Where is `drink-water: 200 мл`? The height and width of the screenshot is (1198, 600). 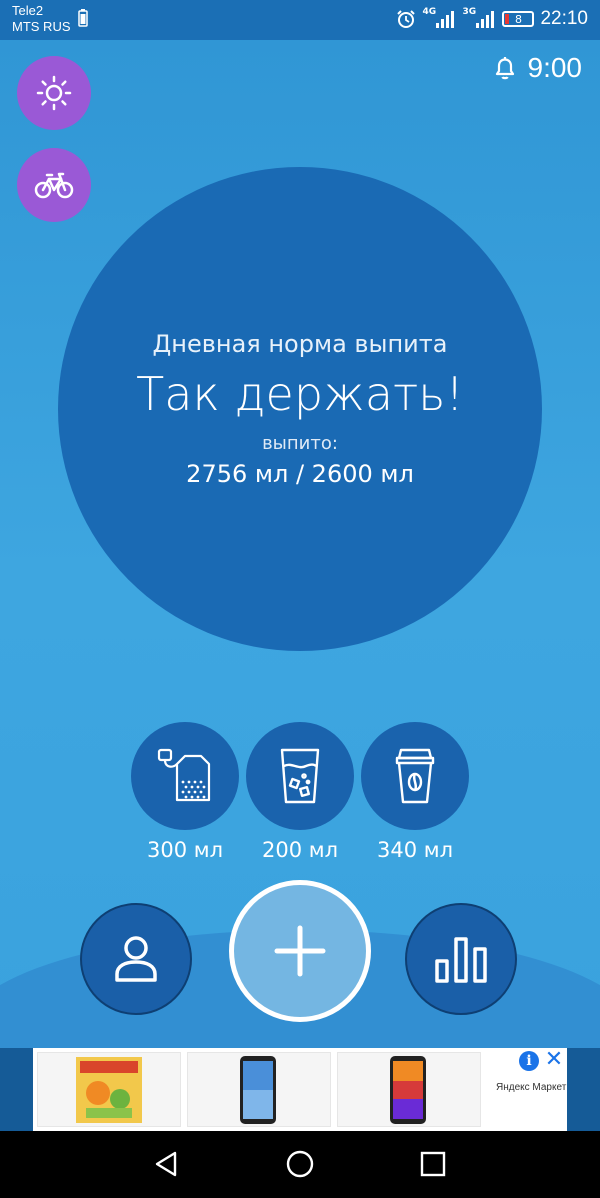
drink-water: 200 мл is located at coordinates (300, 792).